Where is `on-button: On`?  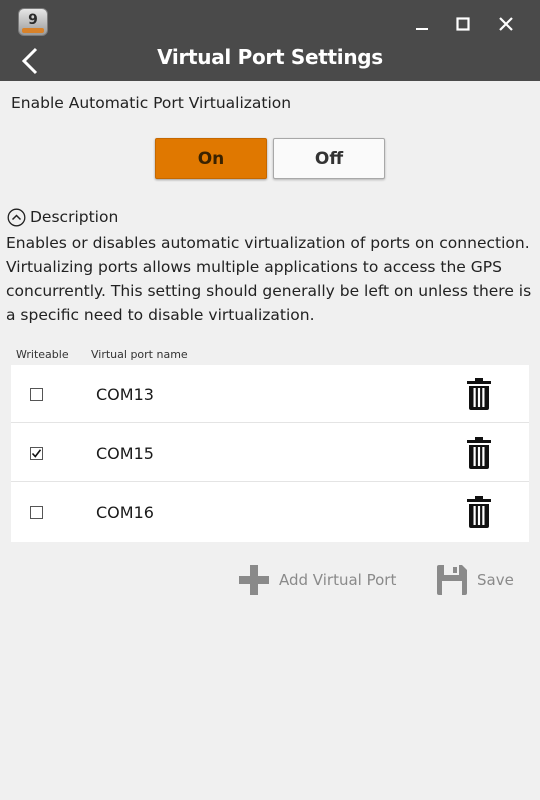 on-button: On is located at coordinates (211, 158).